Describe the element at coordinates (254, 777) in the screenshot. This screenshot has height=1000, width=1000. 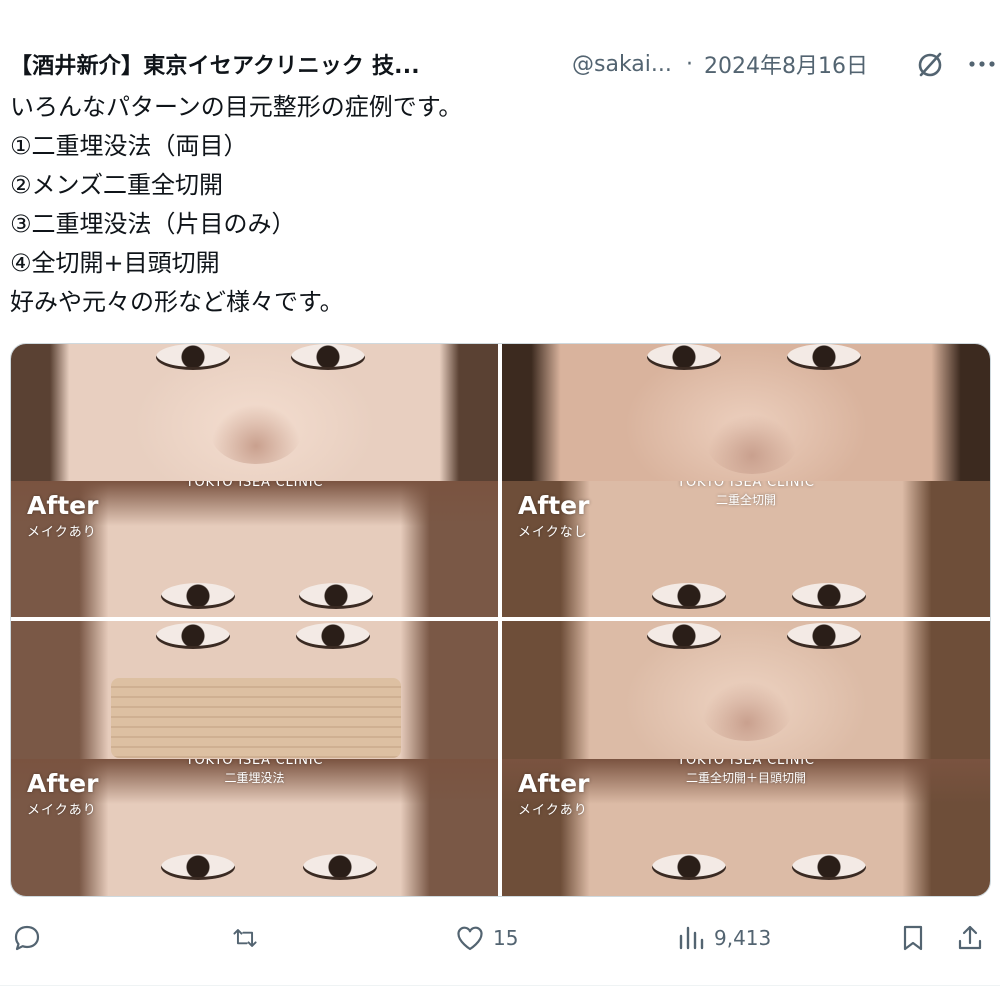
I see `procedure-label: 二重埋没法` at that location.